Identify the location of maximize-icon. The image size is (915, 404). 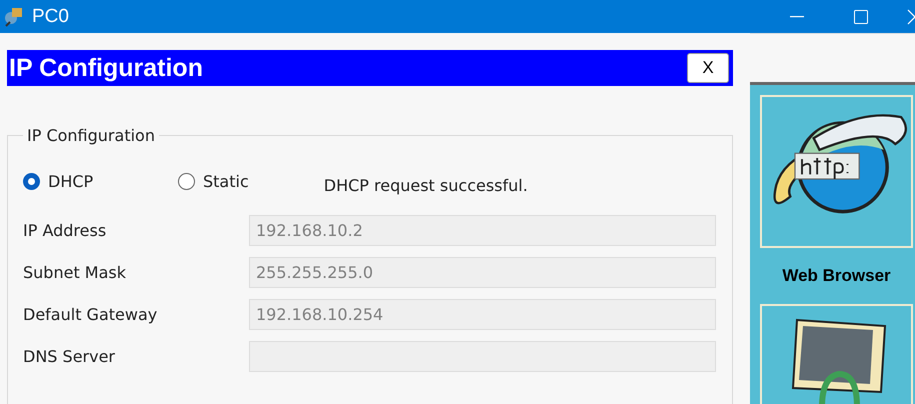
(861, 17).